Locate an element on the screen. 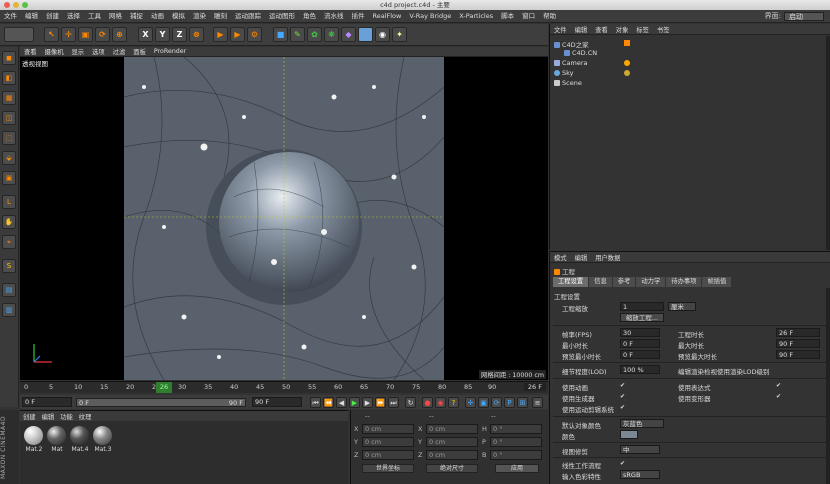 The image size is (830, 484). use-deformers-checkbox: ✔ is located at coordinates (779, 397).